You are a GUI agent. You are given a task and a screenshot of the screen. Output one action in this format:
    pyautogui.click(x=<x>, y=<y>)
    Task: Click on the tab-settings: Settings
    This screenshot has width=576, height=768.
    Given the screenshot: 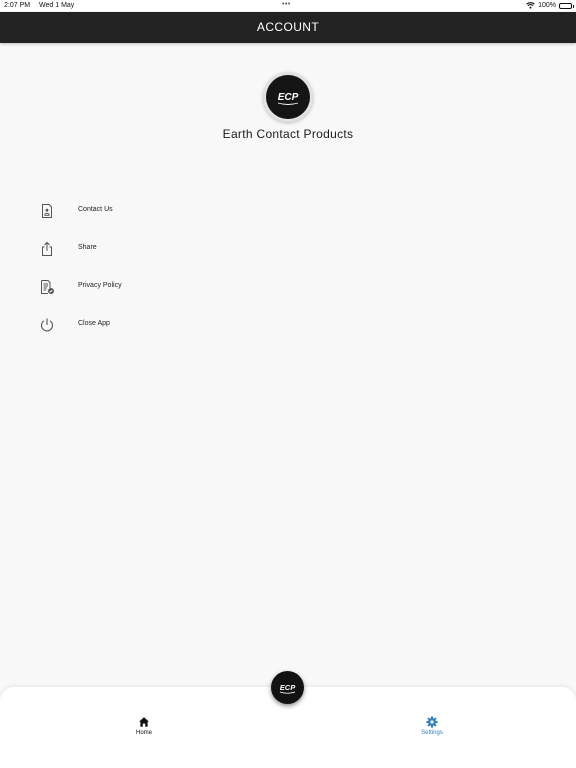 What is the action you would take?
    pyautogui.click(x=432, y=726)
    